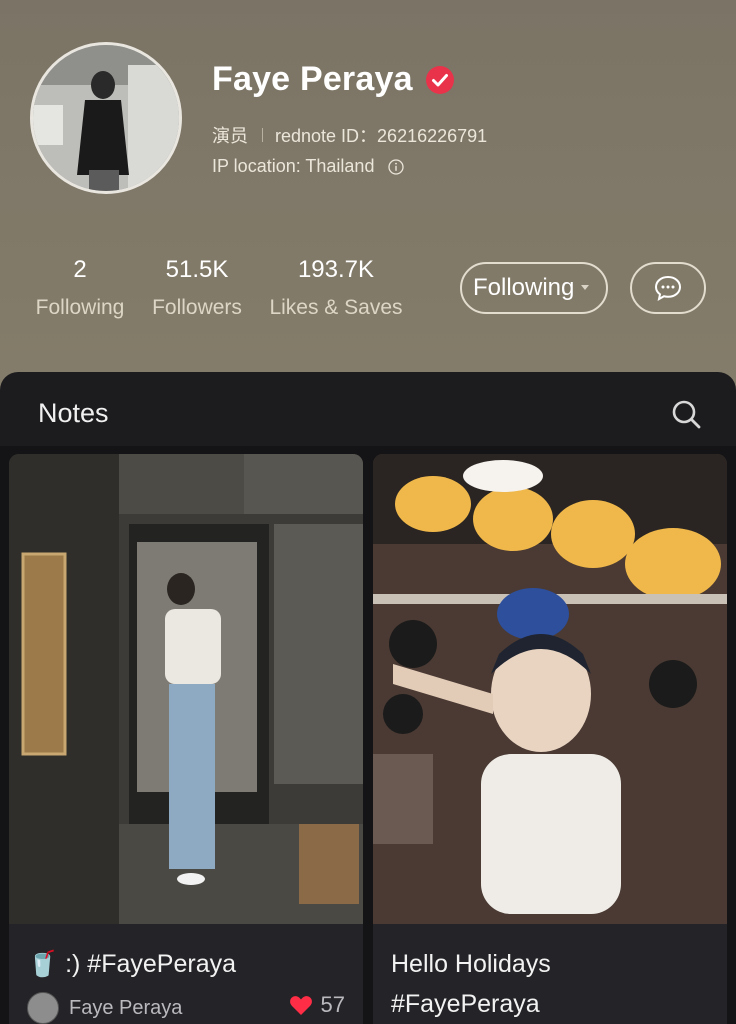 The width and height of the screenshot is (736, 1024). Describe the element at coordinates (317, 1005) in the screenshot. I see `note-like-button: 57` at that location.